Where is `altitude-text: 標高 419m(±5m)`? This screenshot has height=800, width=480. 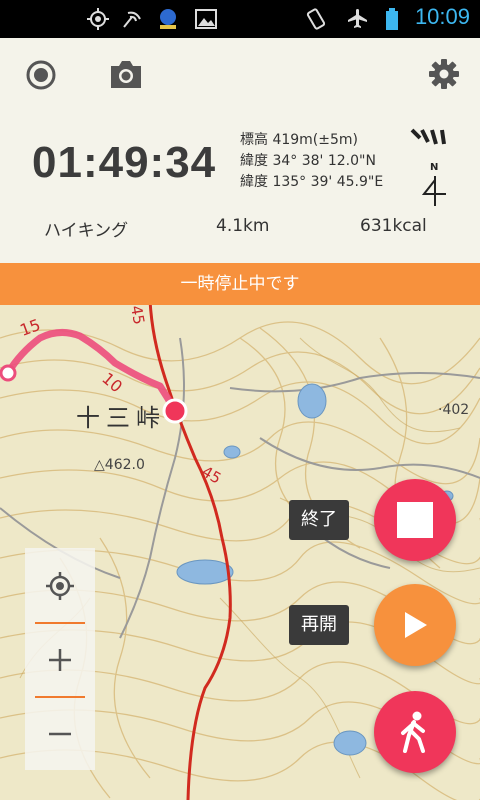
altitude-text: 標高 419m(±5m) is located at coordinates (299, 140).